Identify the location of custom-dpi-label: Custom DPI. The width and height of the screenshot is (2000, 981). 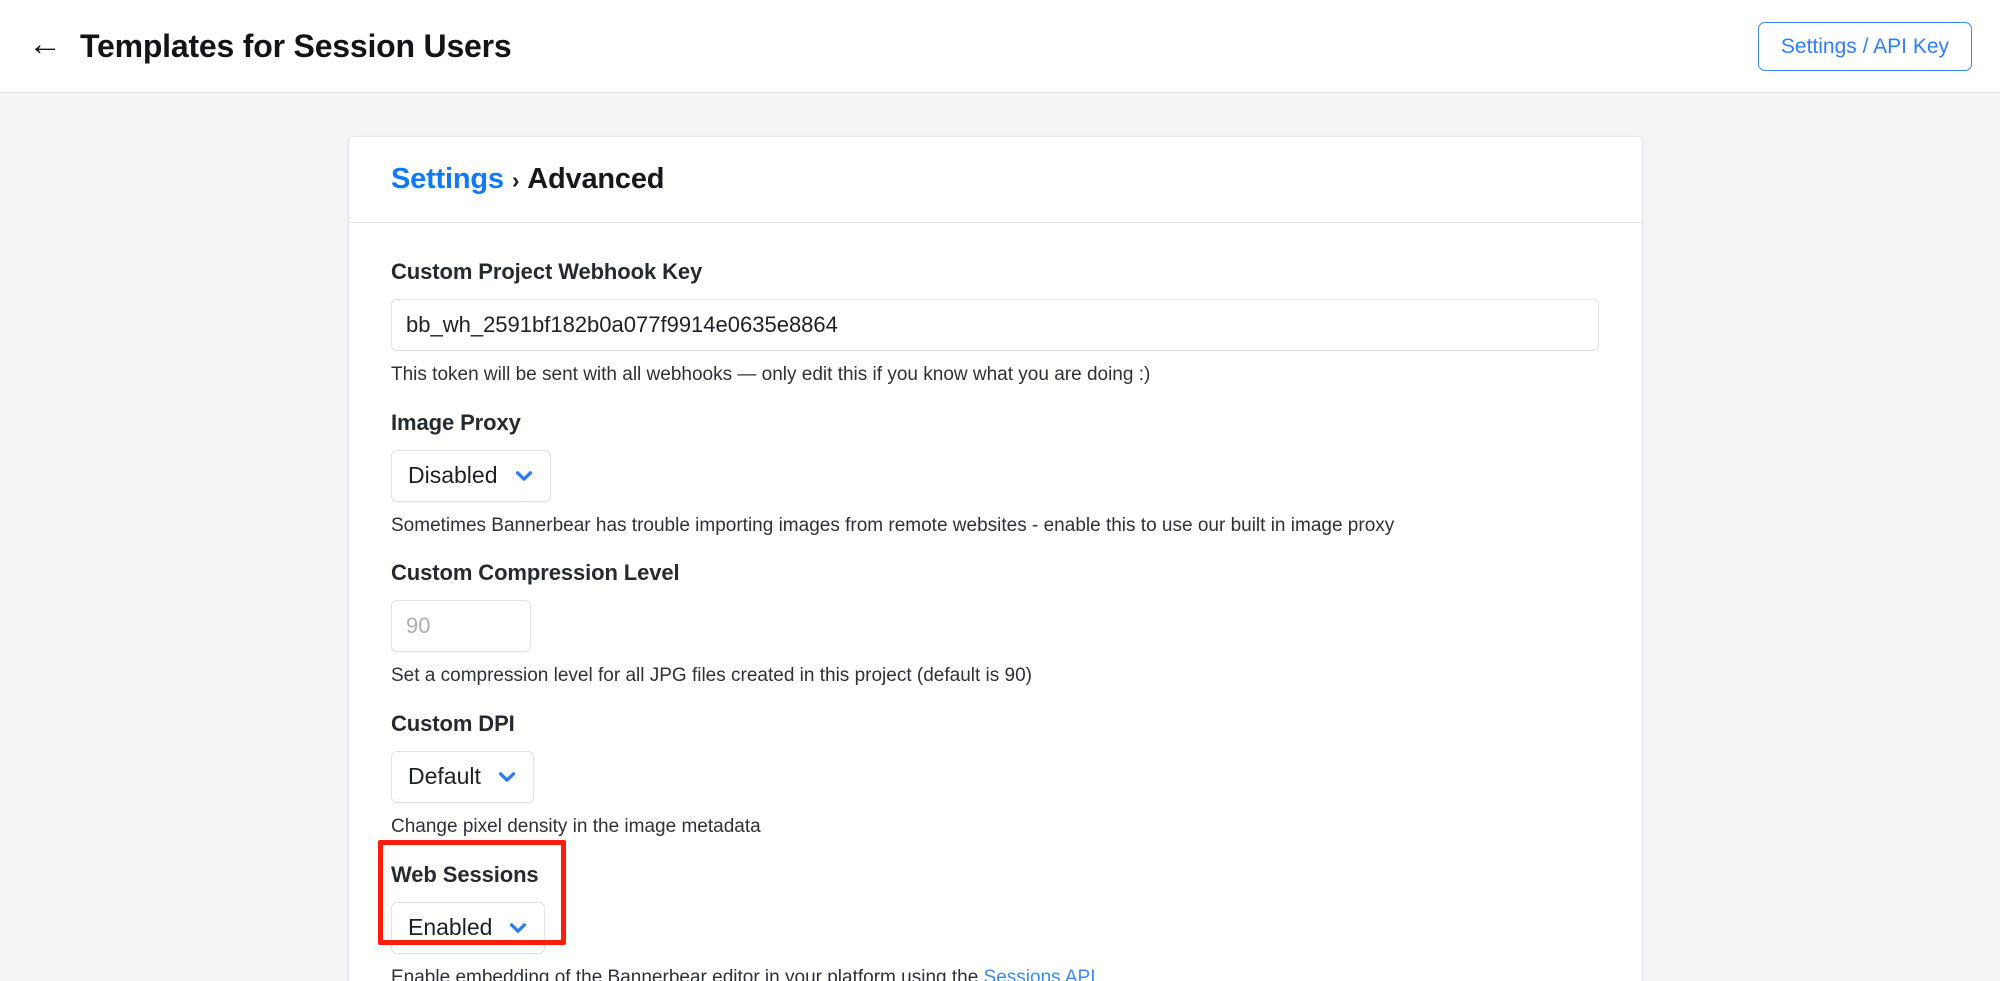
(453, 723).